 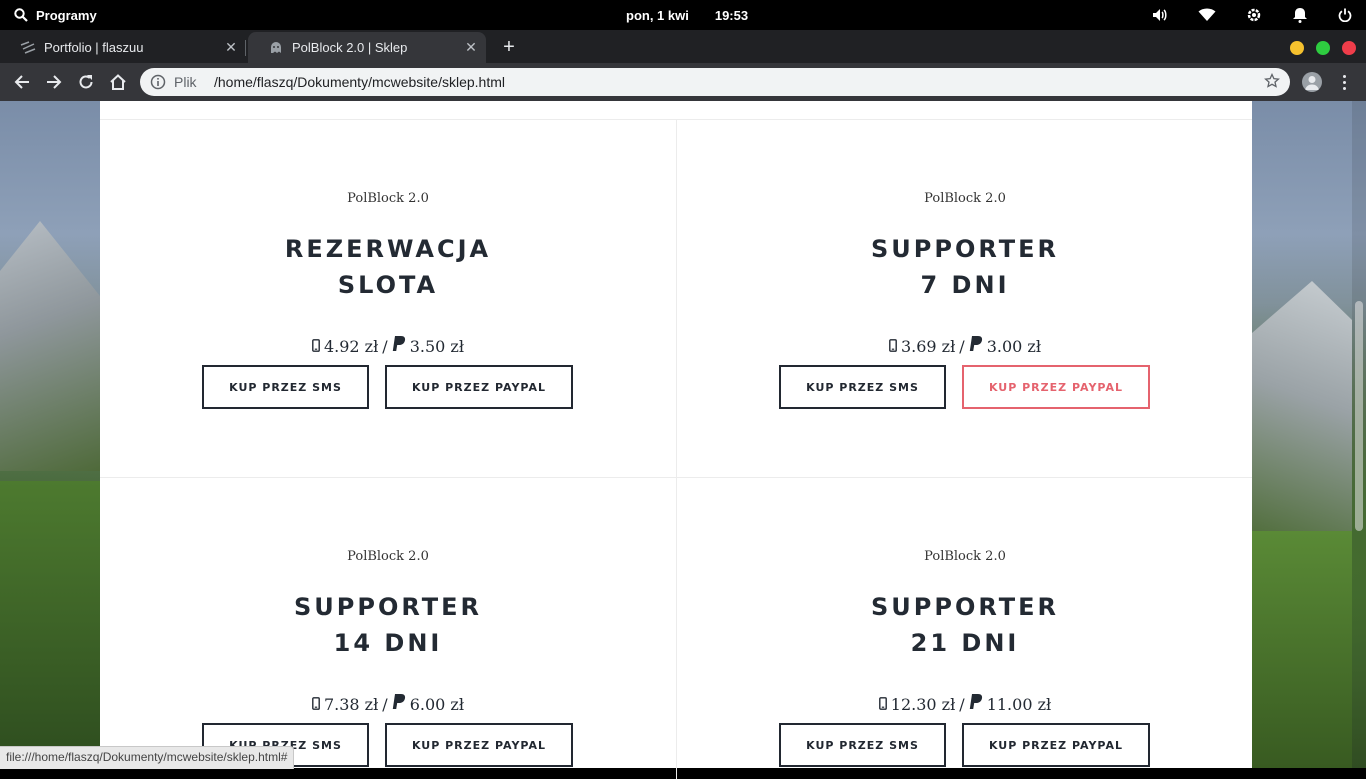 What do you see at coordinates (657, 15) in the screenshot?
I see `date-label: pon, 1 kwi` at bounding box center [657, 15].